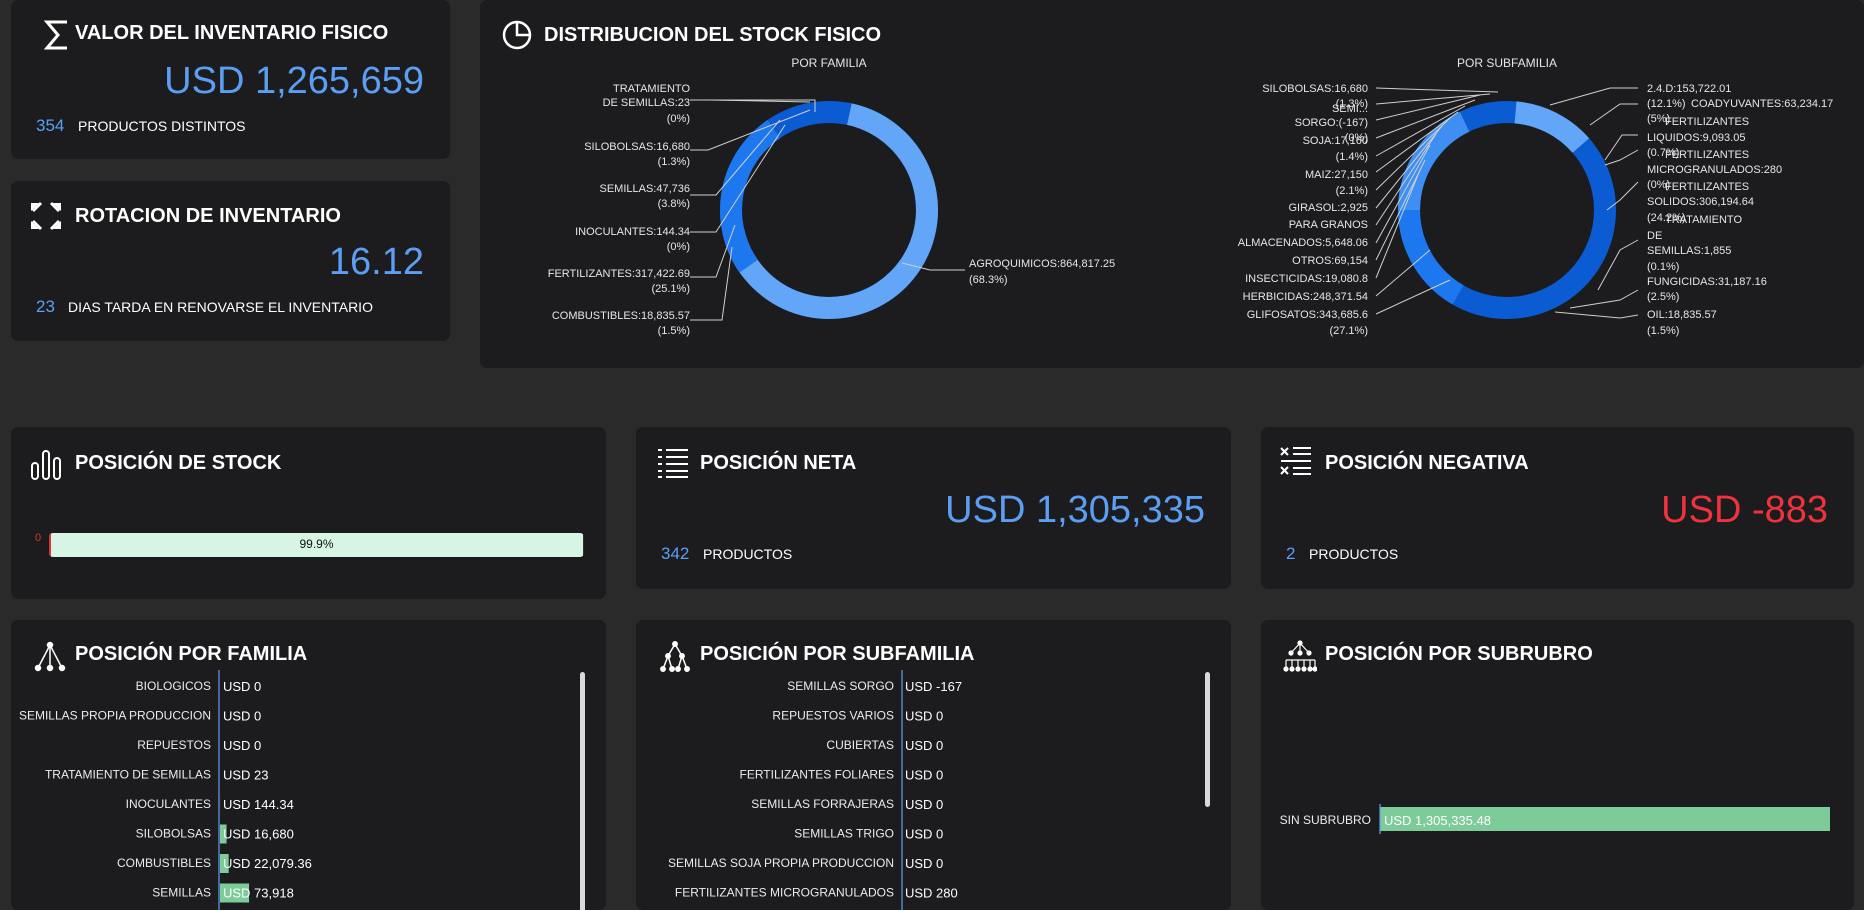  I want to click on stock-bar-label: 99.9%, so click(316, 544).